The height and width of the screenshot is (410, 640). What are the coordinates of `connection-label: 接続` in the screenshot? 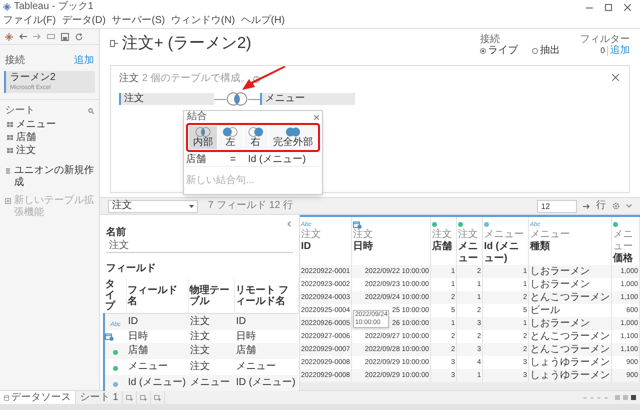 It's located at (490, 39).